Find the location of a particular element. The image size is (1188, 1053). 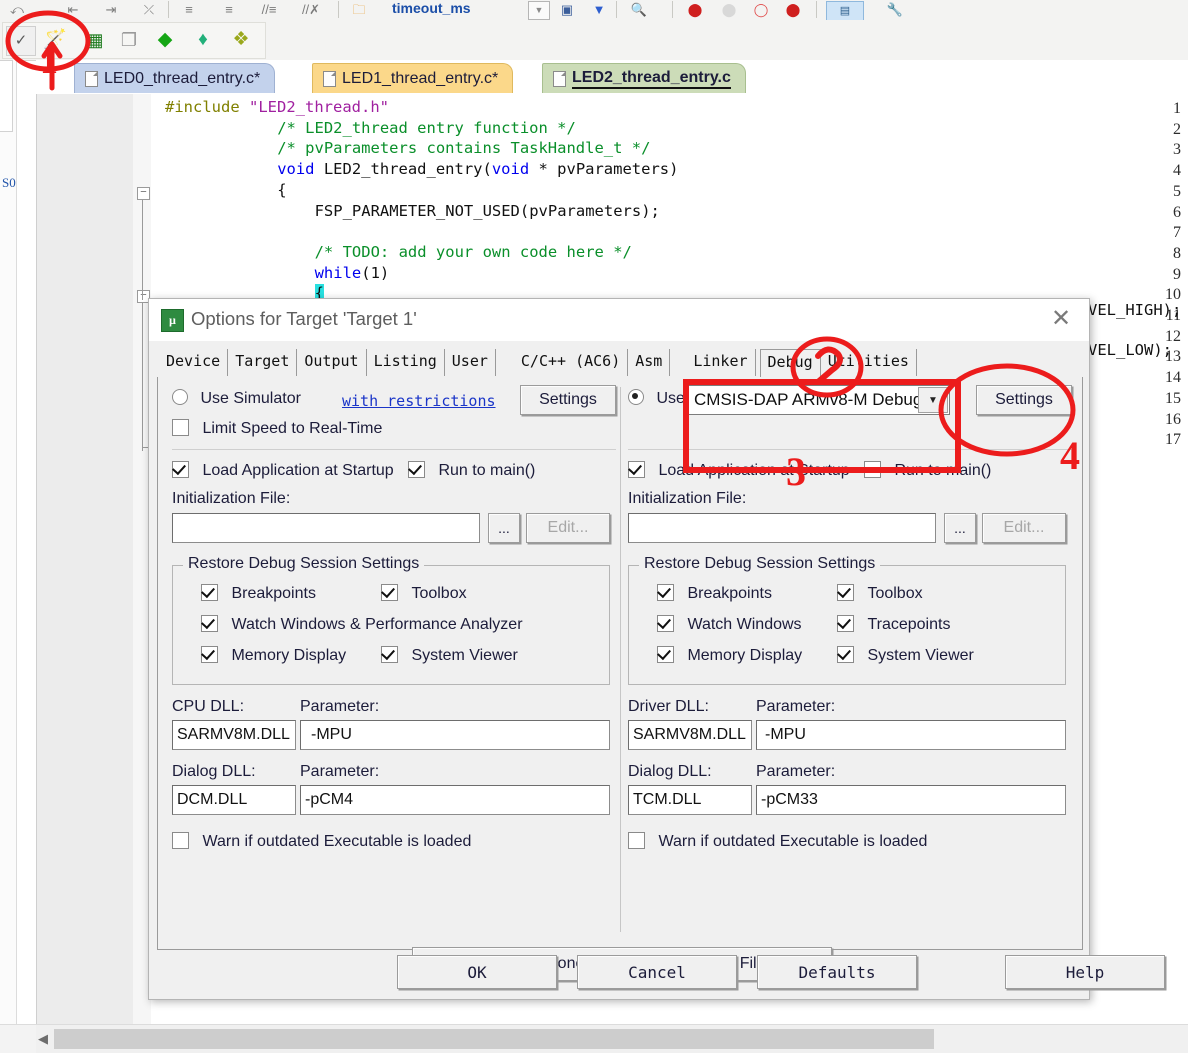

dialog-tab-listing: Listing is located at coordinates (406, 362).